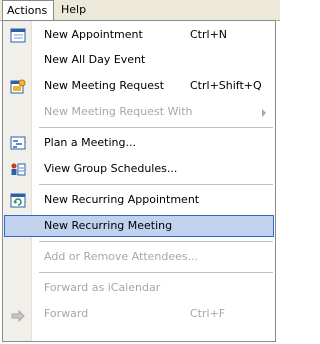 The height and width of the screenshot is (344, 320). What do you see at coordinates (139, 314) in the screenshot?
I see `menu-item-forward: Forward Ctrl+F` at bounding box center [139, 314].